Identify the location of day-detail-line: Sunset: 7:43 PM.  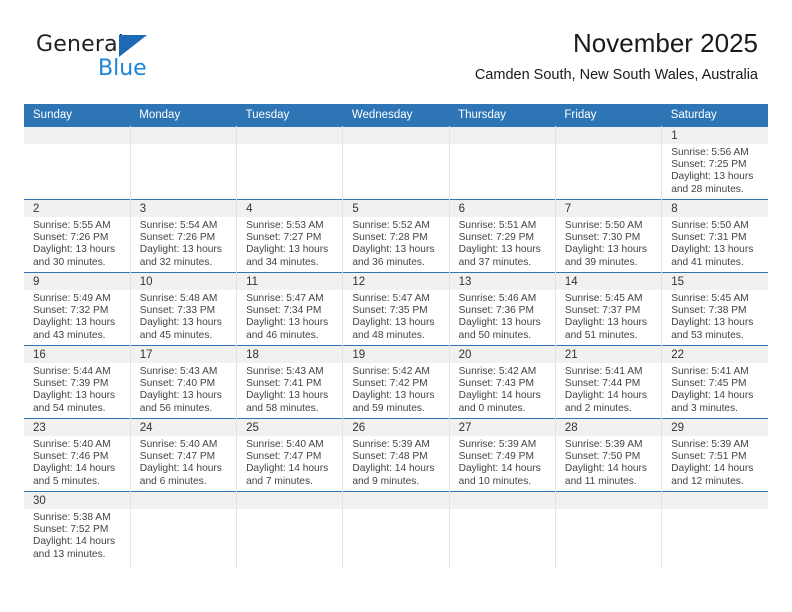
(496, 384).